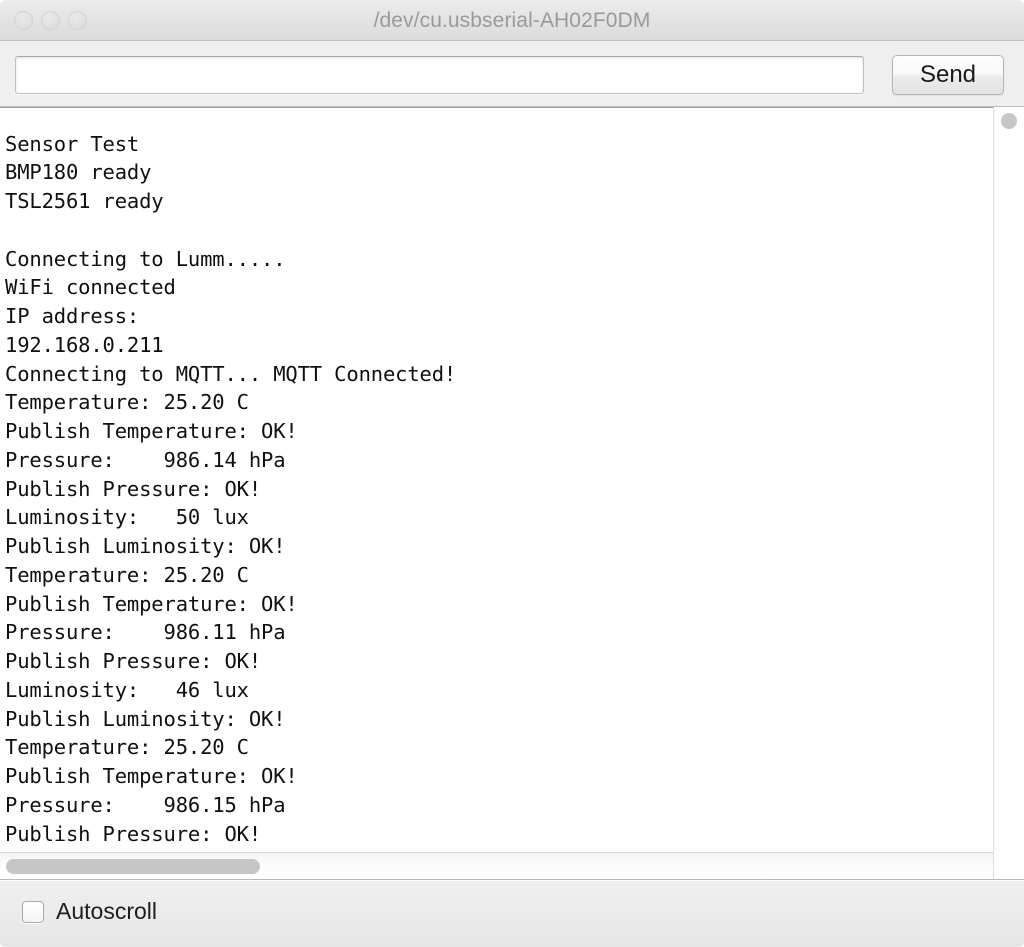  I want to click on autoscroll-control: Autoscroll, so click(89, 911).